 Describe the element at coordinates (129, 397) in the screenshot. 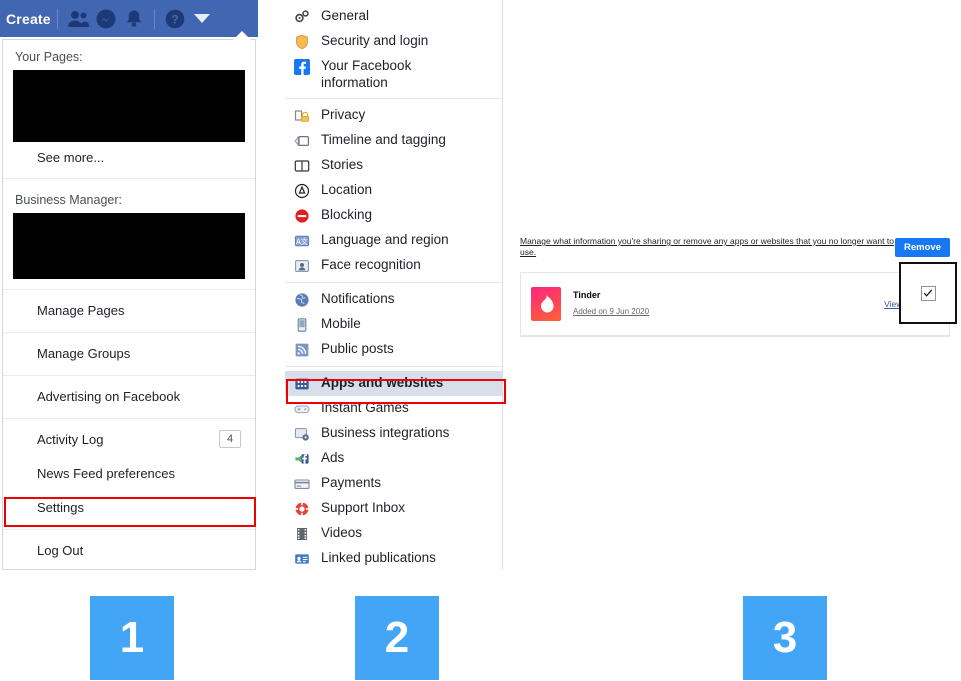

I see `menu-item-advertising-on-facebook: Advertising on Facebook` at that location.